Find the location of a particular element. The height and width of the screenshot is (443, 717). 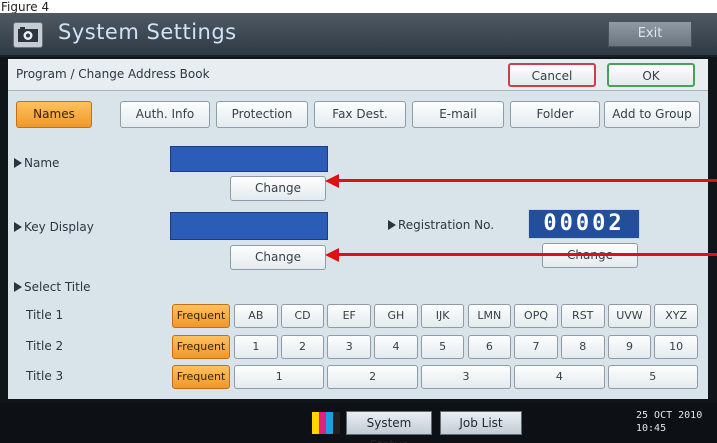

tab-folder: Folder is located at coordinates (555, 114).